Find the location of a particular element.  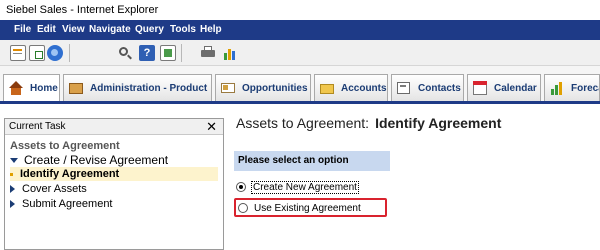

menu-file: File is located at coordinates (22, 29).